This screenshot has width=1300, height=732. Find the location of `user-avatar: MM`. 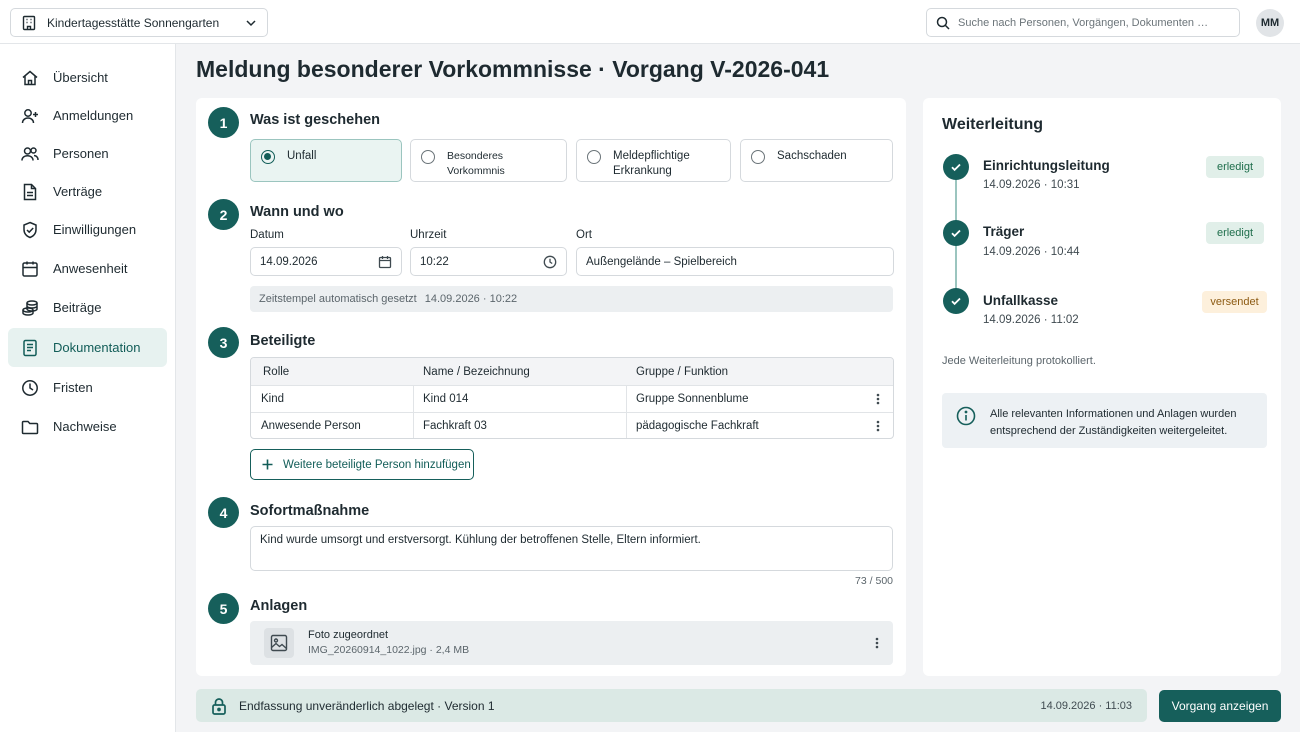

user-avatar: MM is located at coordinates (1270, 23).